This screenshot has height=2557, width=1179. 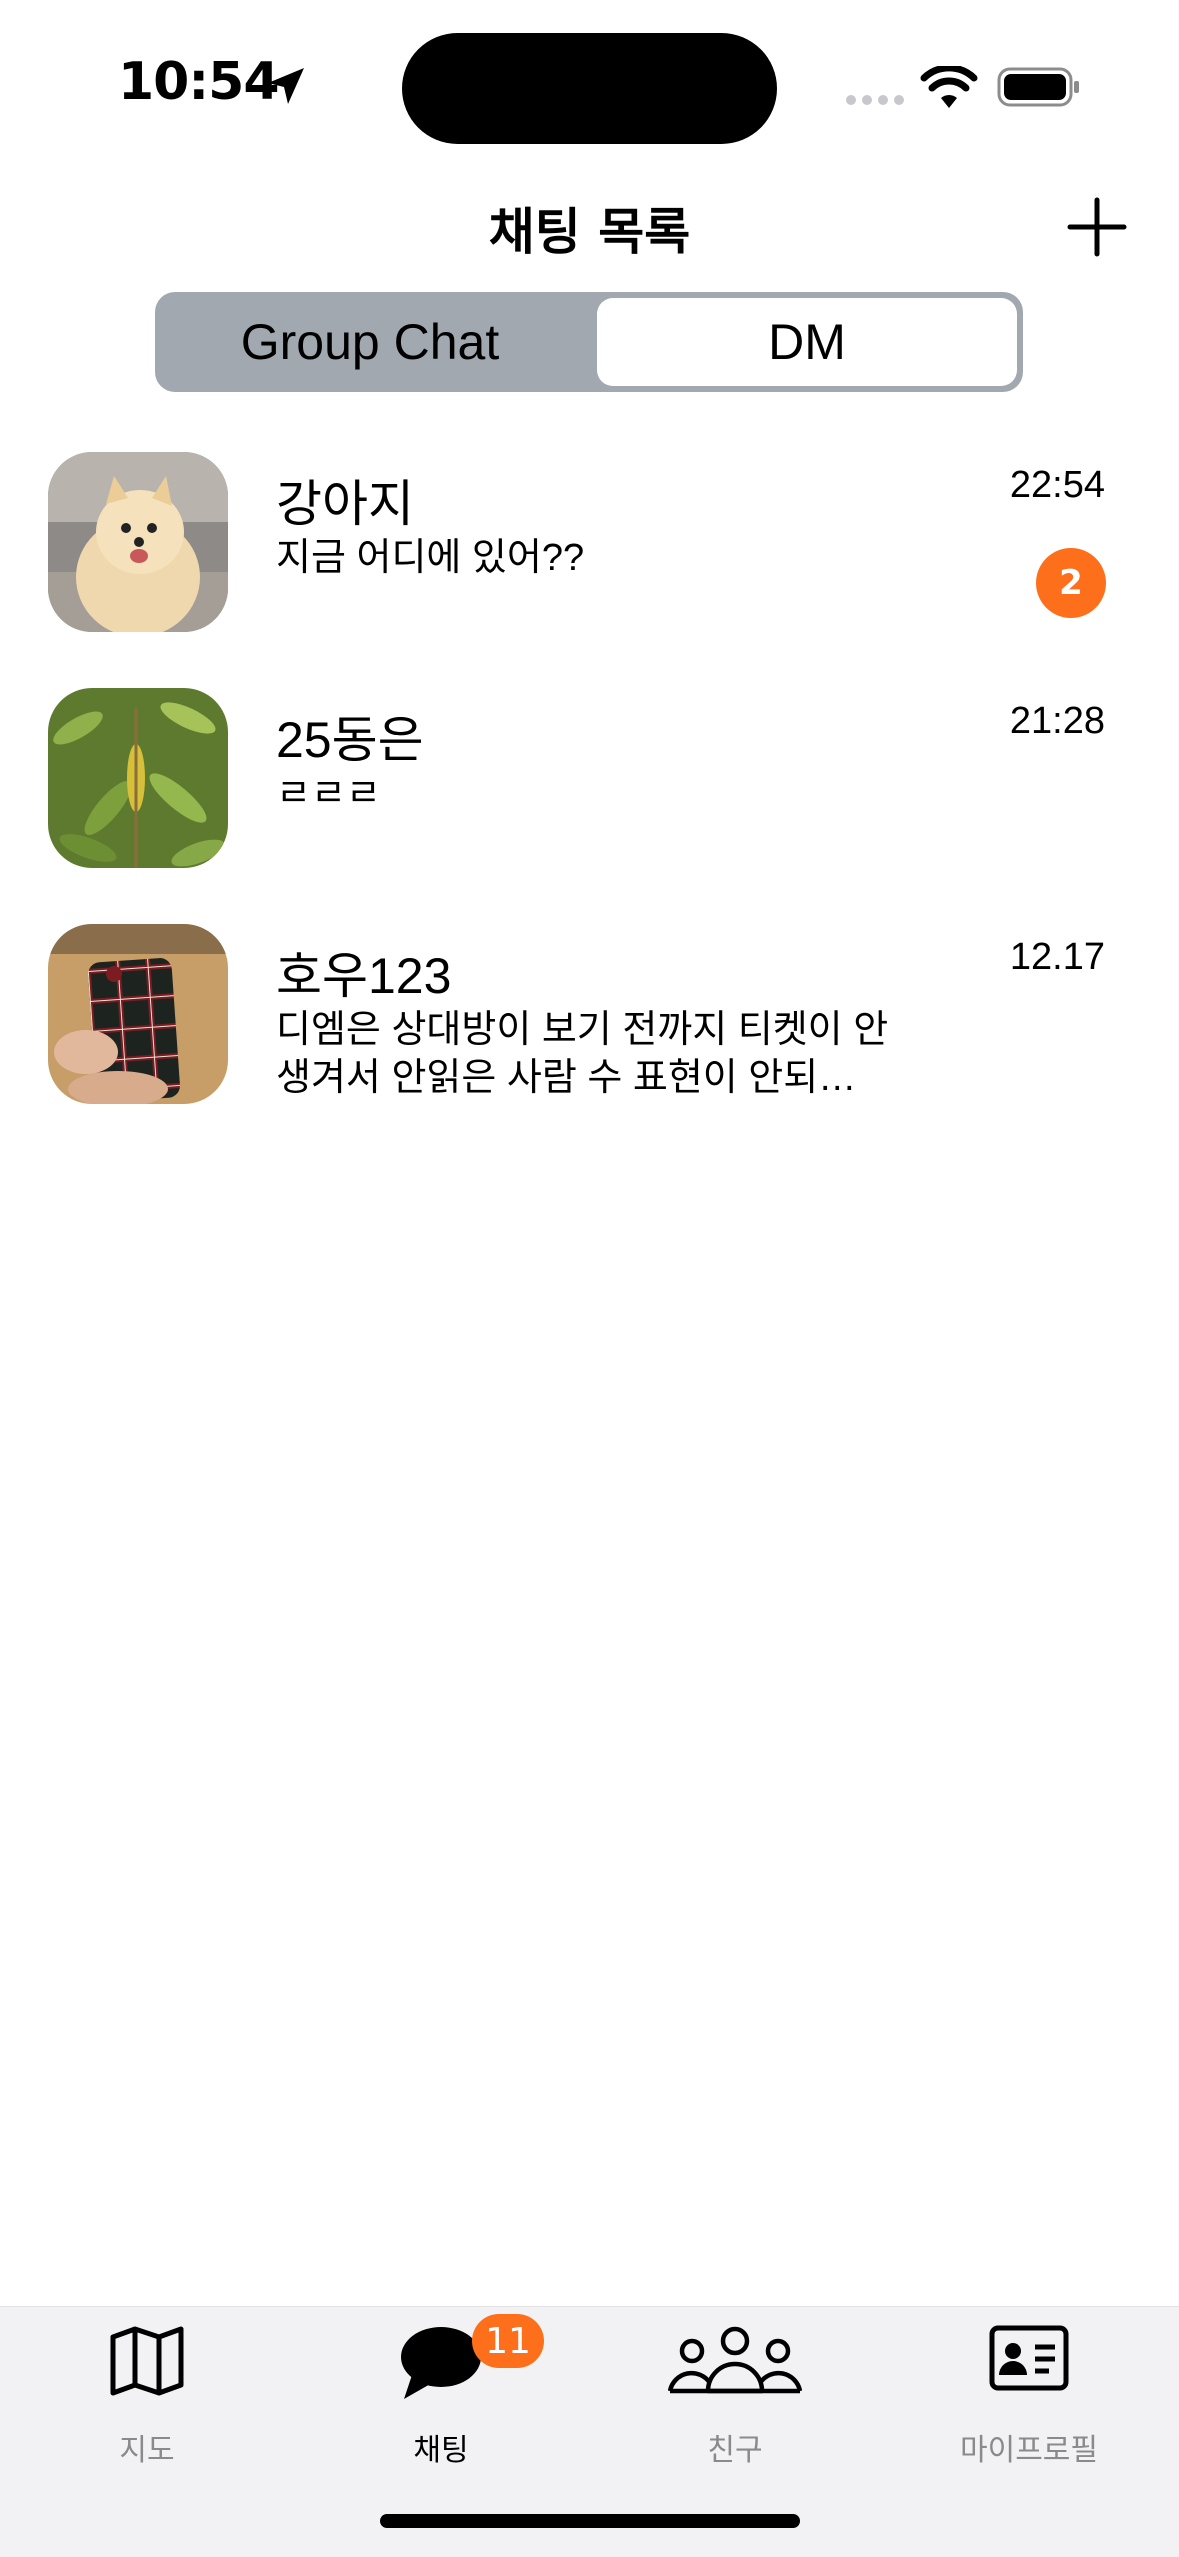 I want to click on plant-avatar-image, so click(x=138, y=778).